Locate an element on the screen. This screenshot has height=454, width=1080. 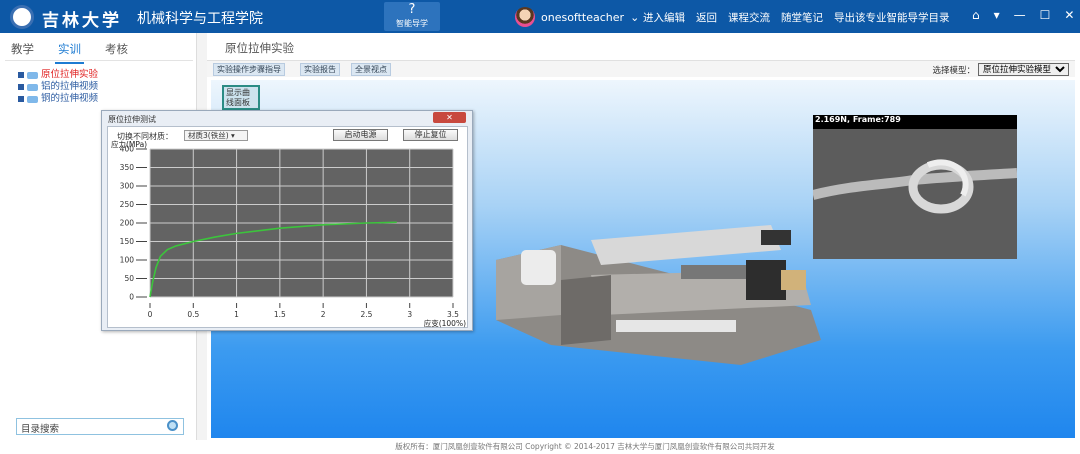
username: onesoftteacher is located at coordinates (583, 17).